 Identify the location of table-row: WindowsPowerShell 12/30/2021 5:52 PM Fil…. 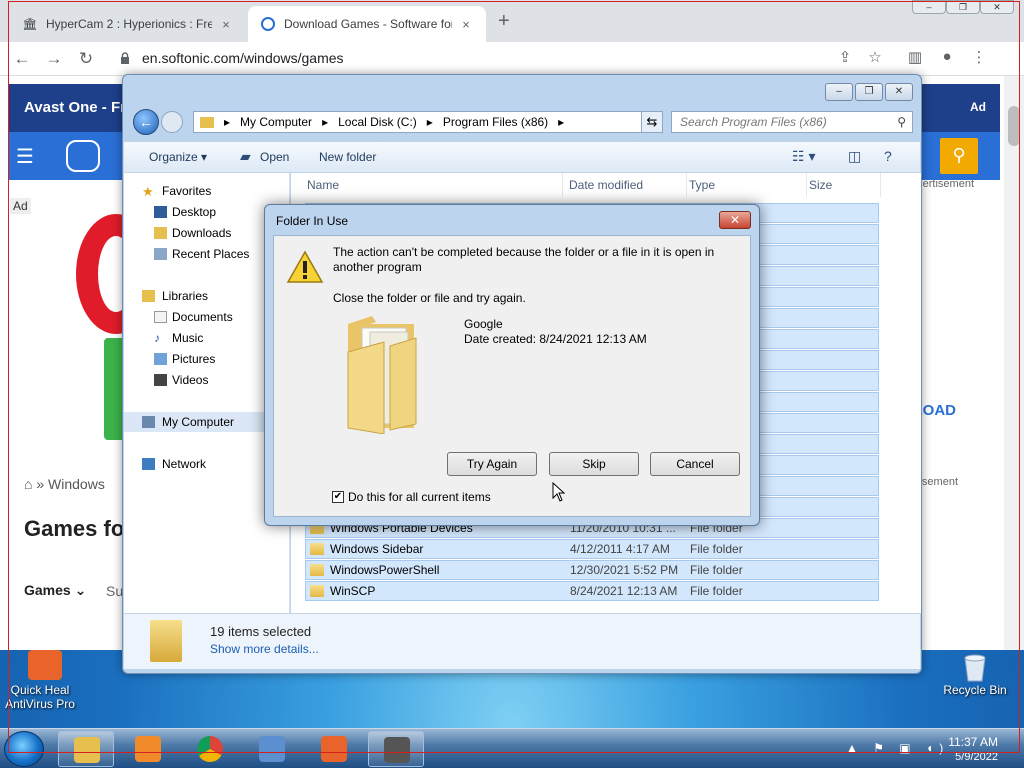
(592, 570).